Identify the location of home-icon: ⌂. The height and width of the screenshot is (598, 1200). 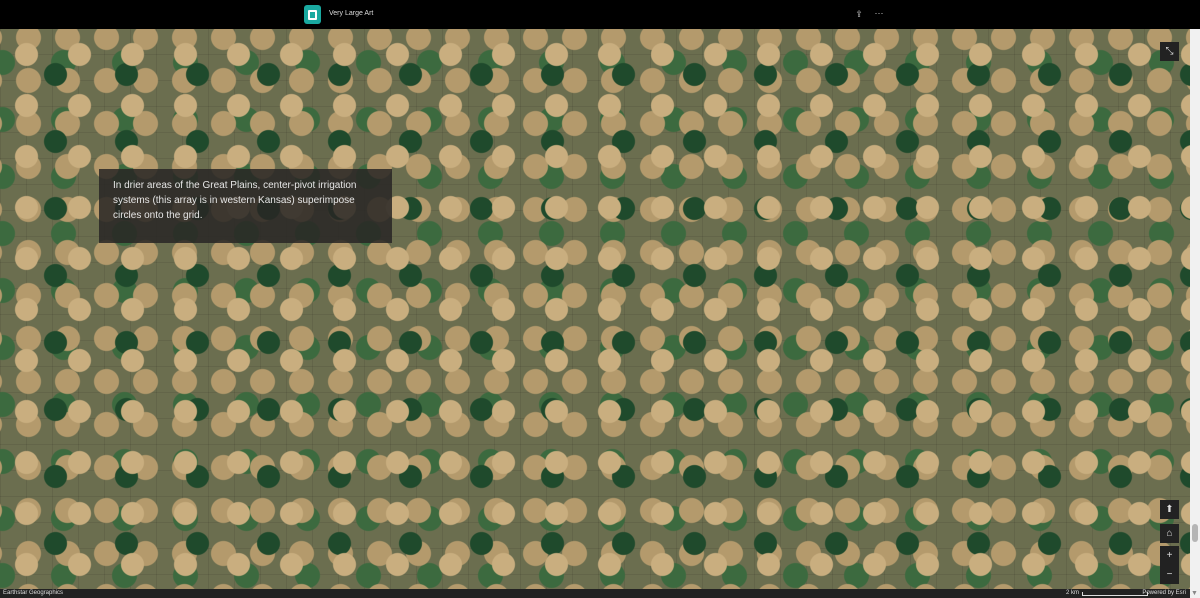
(1169, 533).